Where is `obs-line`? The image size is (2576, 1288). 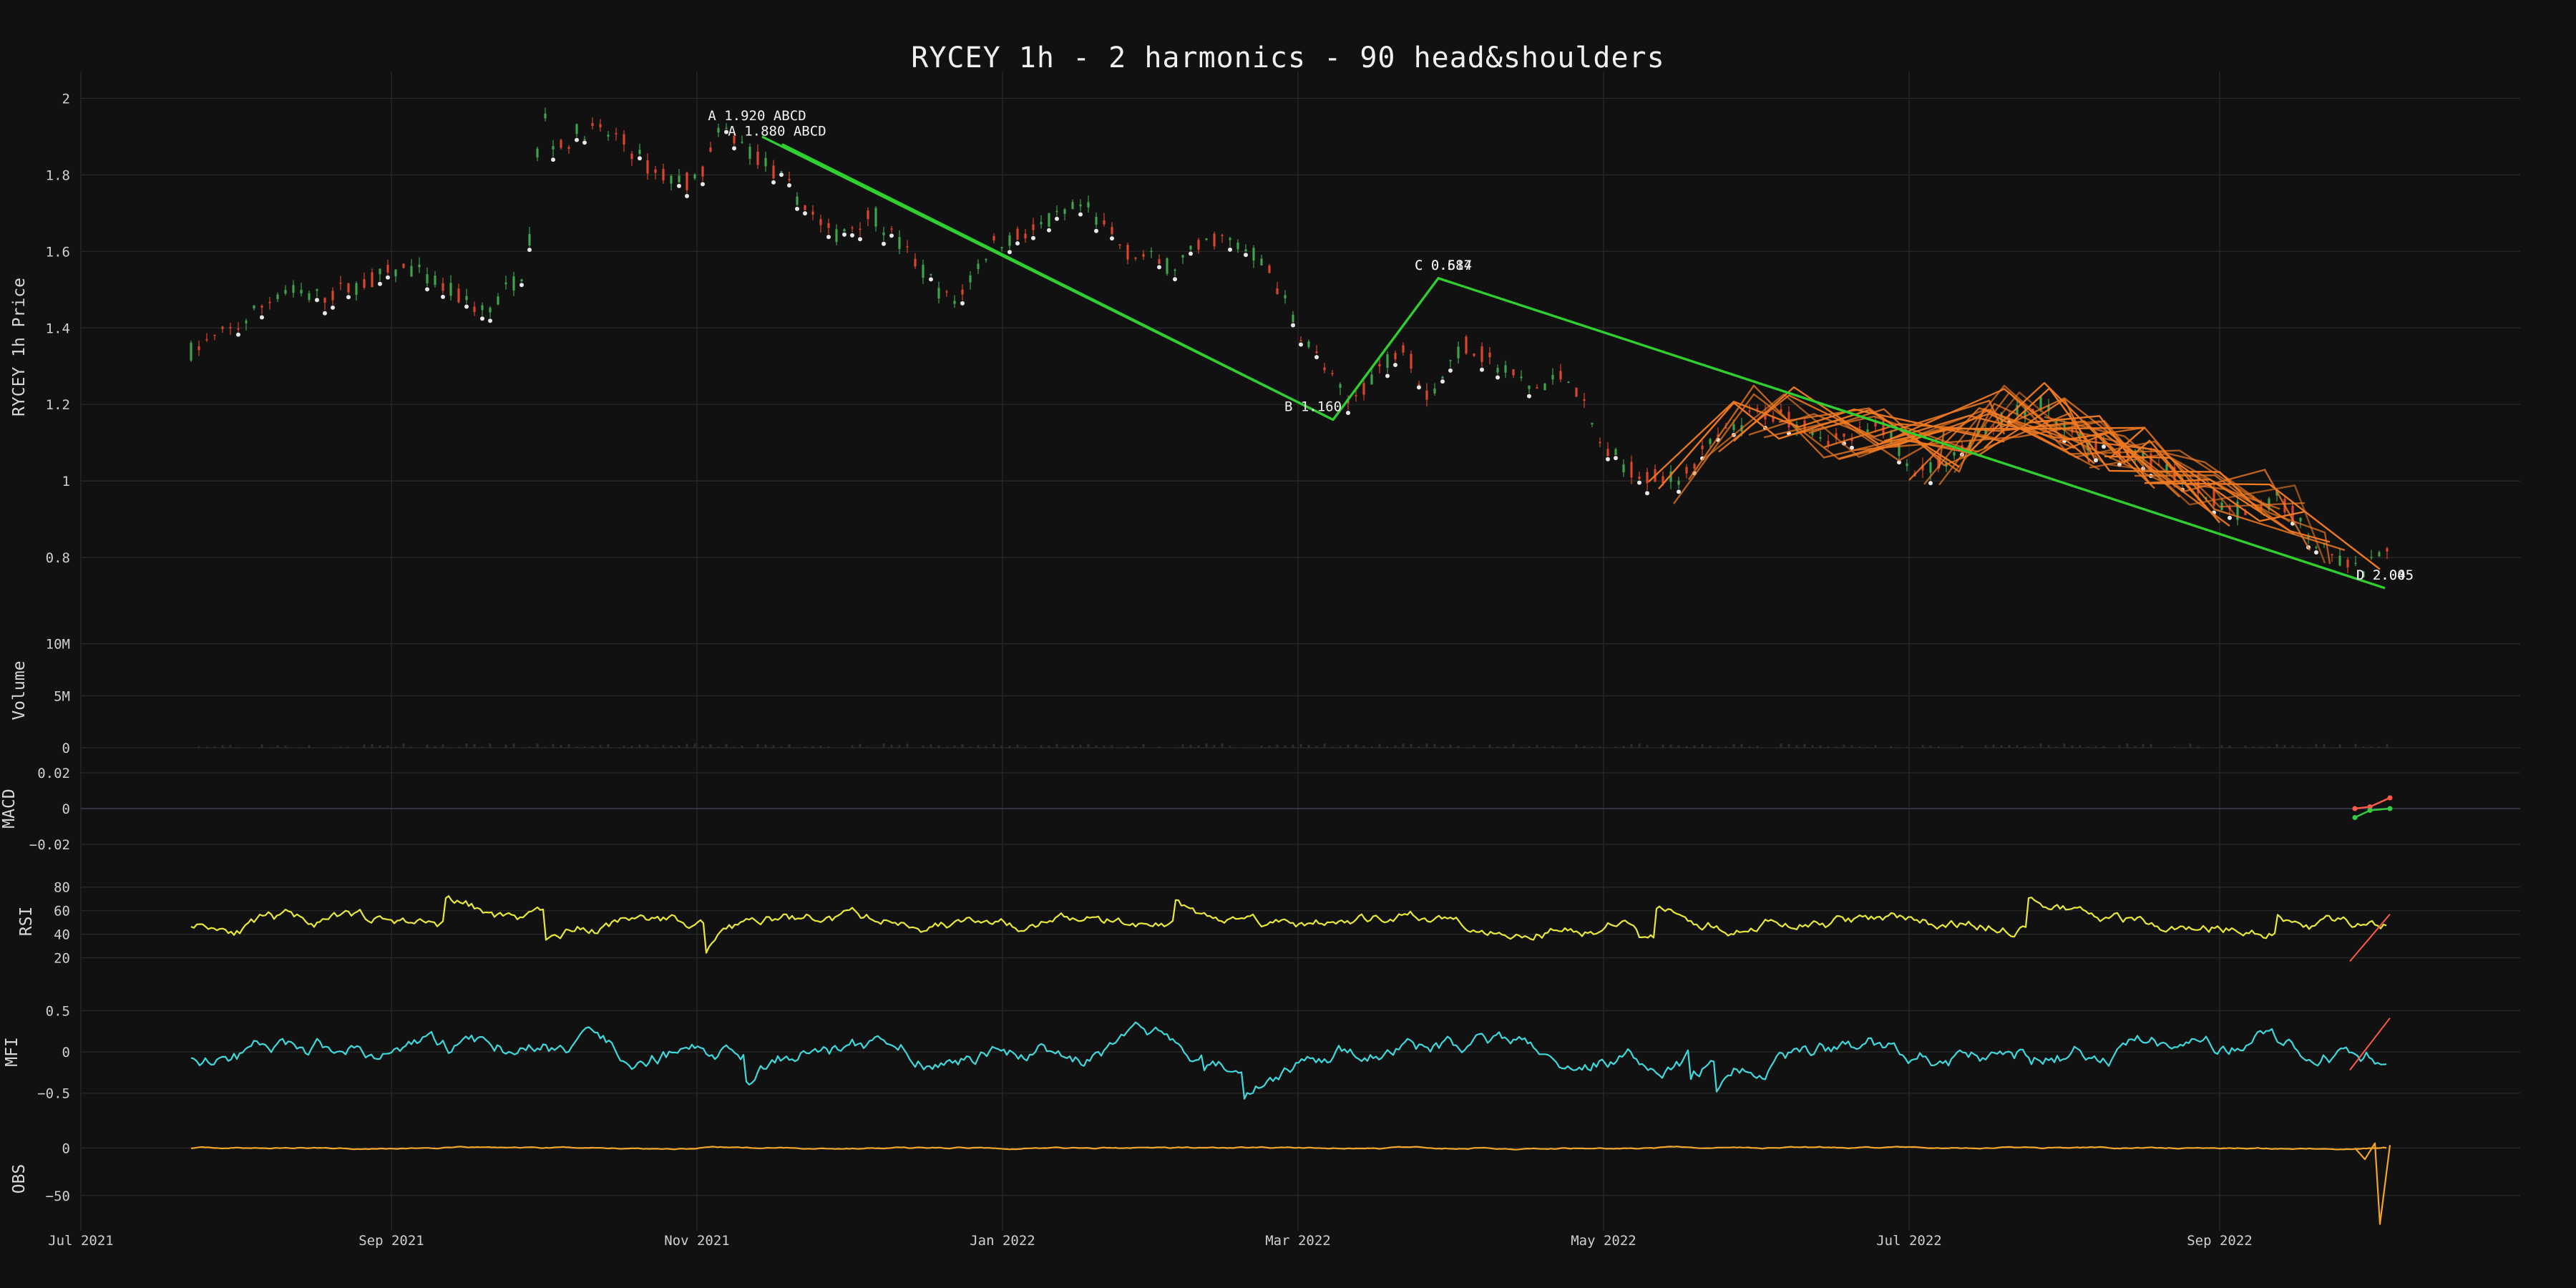 obs-line is located at coordinates (1288, 1148).